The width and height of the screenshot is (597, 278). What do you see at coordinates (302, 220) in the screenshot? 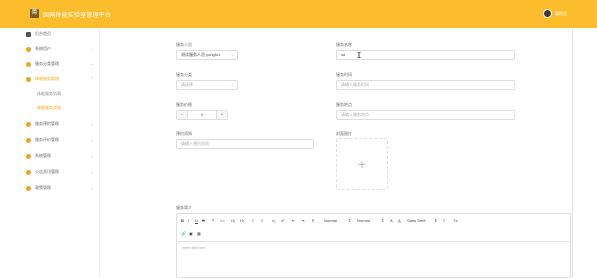
I see `indent-button: ⇥` at bounding box center [302, 220].